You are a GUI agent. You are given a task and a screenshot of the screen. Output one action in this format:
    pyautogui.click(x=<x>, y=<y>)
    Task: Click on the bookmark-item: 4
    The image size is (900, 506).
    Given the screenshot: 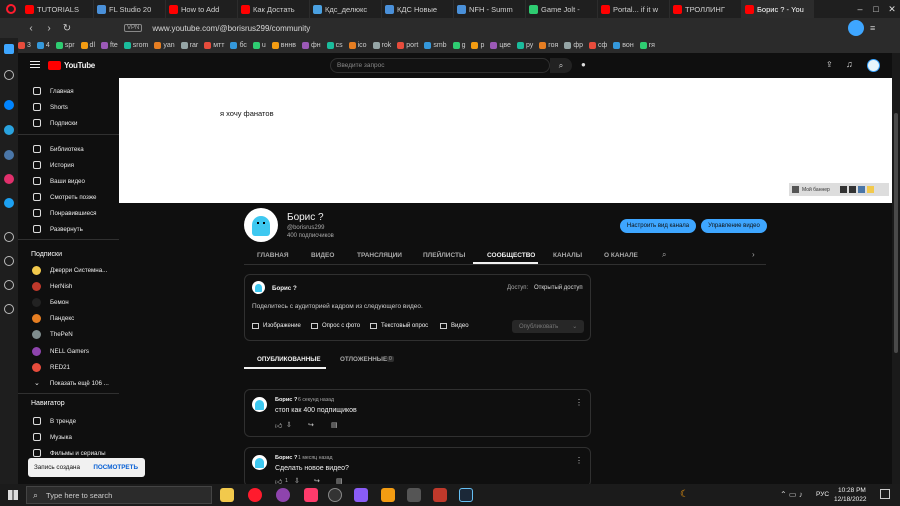 What is the action you would take?
    pyautogui.click(x=43, y=45)
    